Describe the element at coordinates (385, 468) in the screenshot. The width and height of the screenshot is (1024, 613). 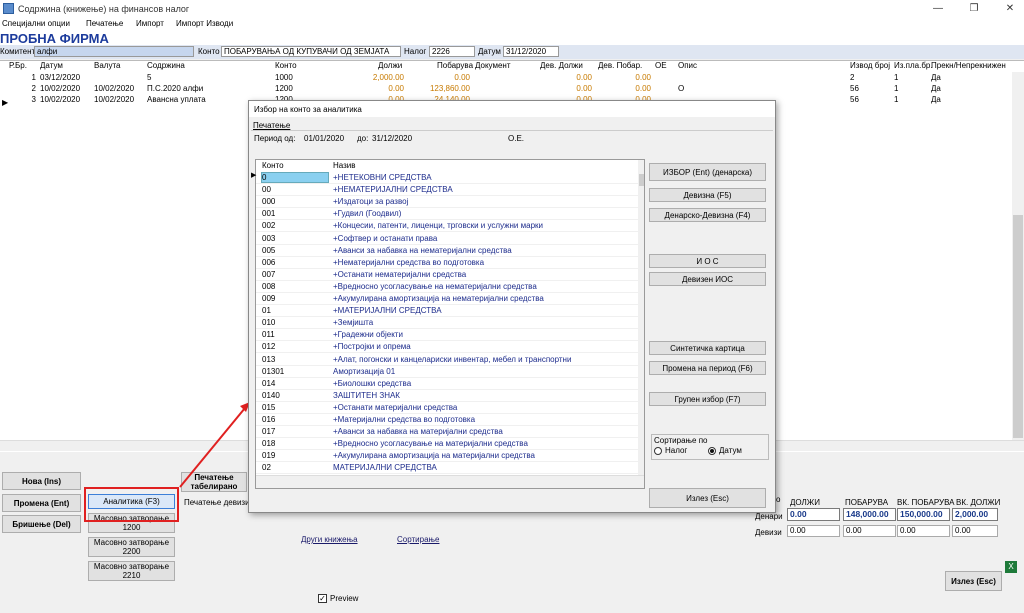
I see `account-name: МАТЕРИЈАЛНИ СРЕДСТВА` at that location.